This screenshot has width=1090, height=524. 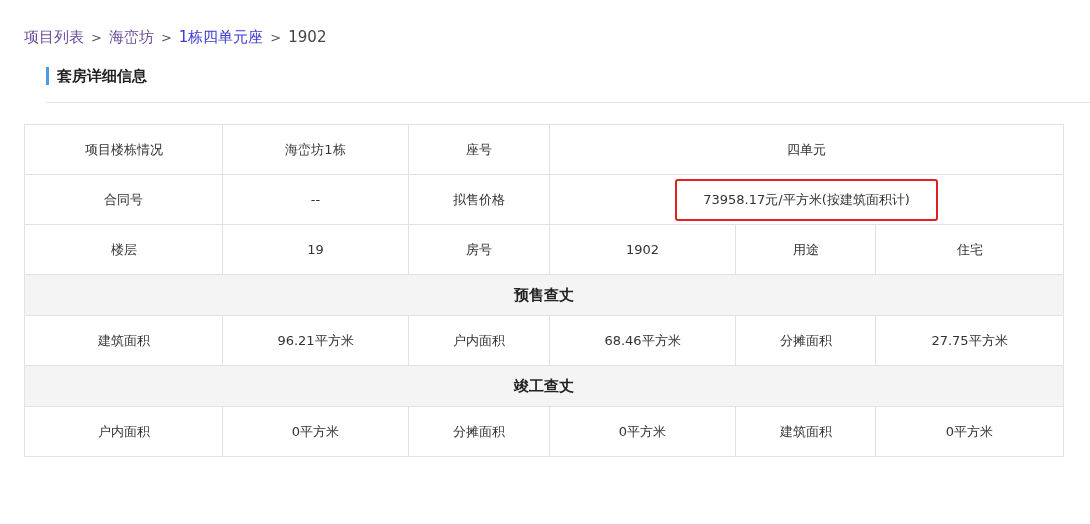 I want to click on breadcrumb-link: 海峦坊, so click(x=131, y=37).